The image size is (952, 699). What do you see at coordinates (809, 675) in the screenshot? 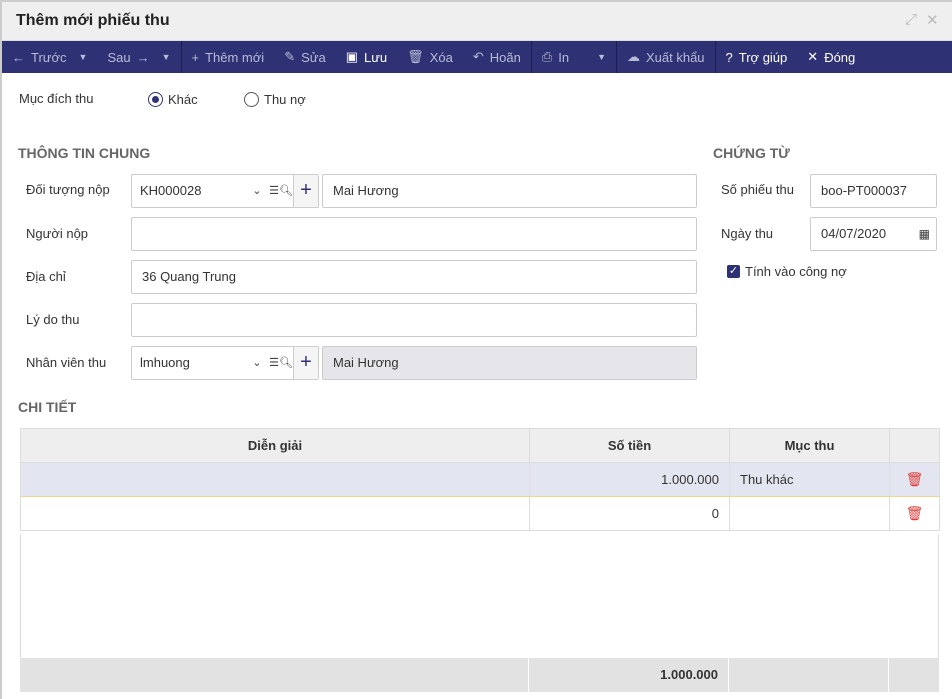
I see `footer-spacer` at bounding box center [809, 675].